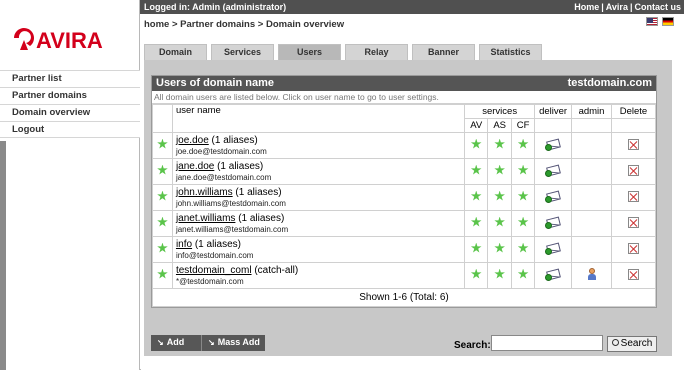 This screenshot has height=370, width=684. I want to click on user-link: testdomain_coml, so click(214, 270).